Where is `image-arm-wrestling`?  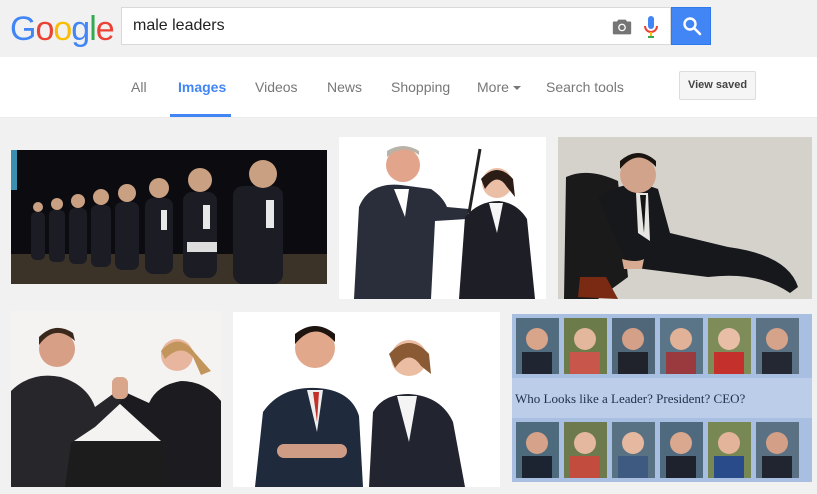
image-arm-wrestling is located at coordinates (116, 399).